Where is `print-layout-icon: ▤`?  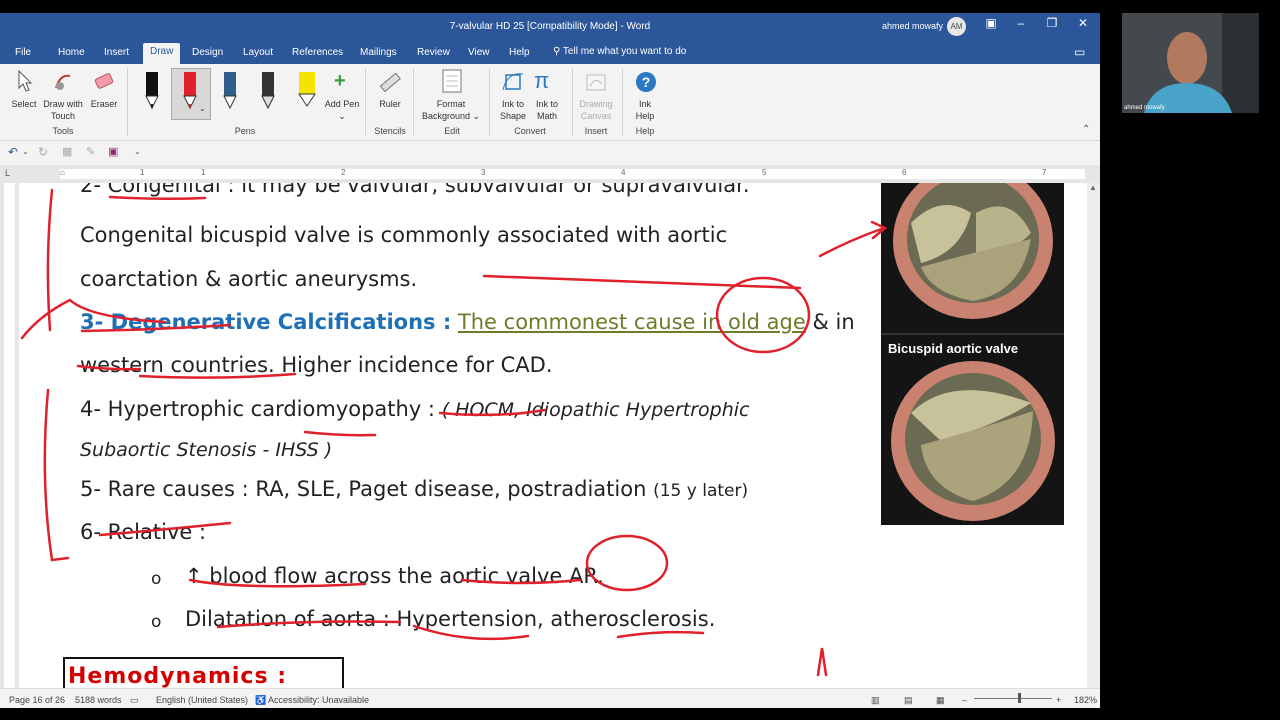
print-layout-icon: ▤ is located at coordinates (908, 700).